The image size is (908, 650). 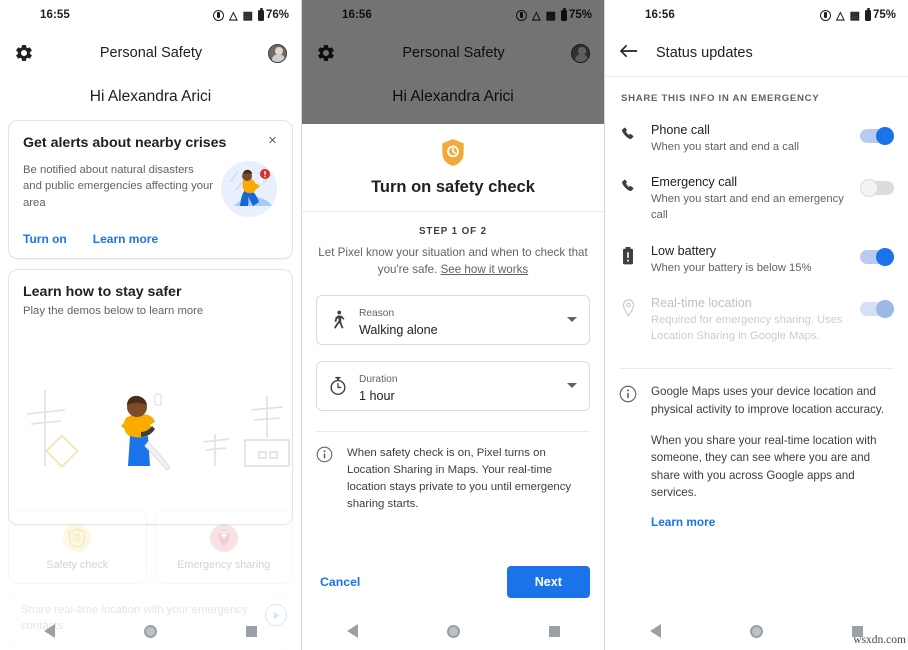 What do you see at coordinates (150, 443) in the screenshot?
I see `learn-safer-illustration` at bounding box center [150, 443].